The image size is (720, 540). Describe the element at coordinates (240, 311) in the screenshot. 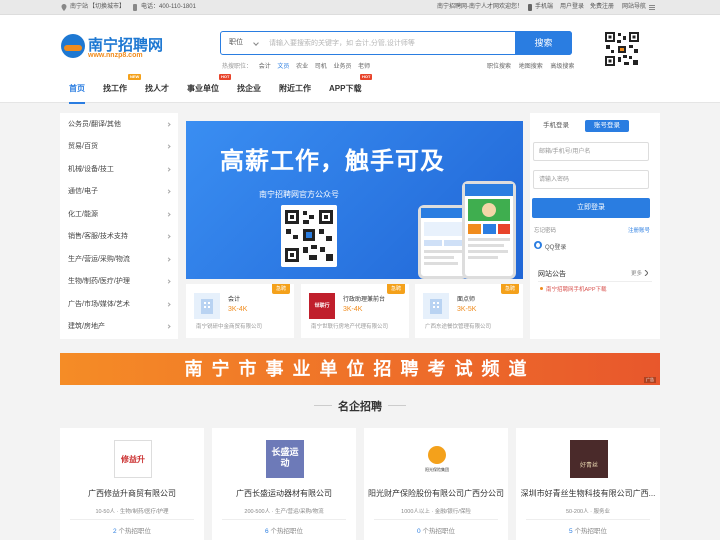

I see `urgent-job-card: 急聘 会计 3K-4K 南宁锐研中金商贸有限公司` at that location.